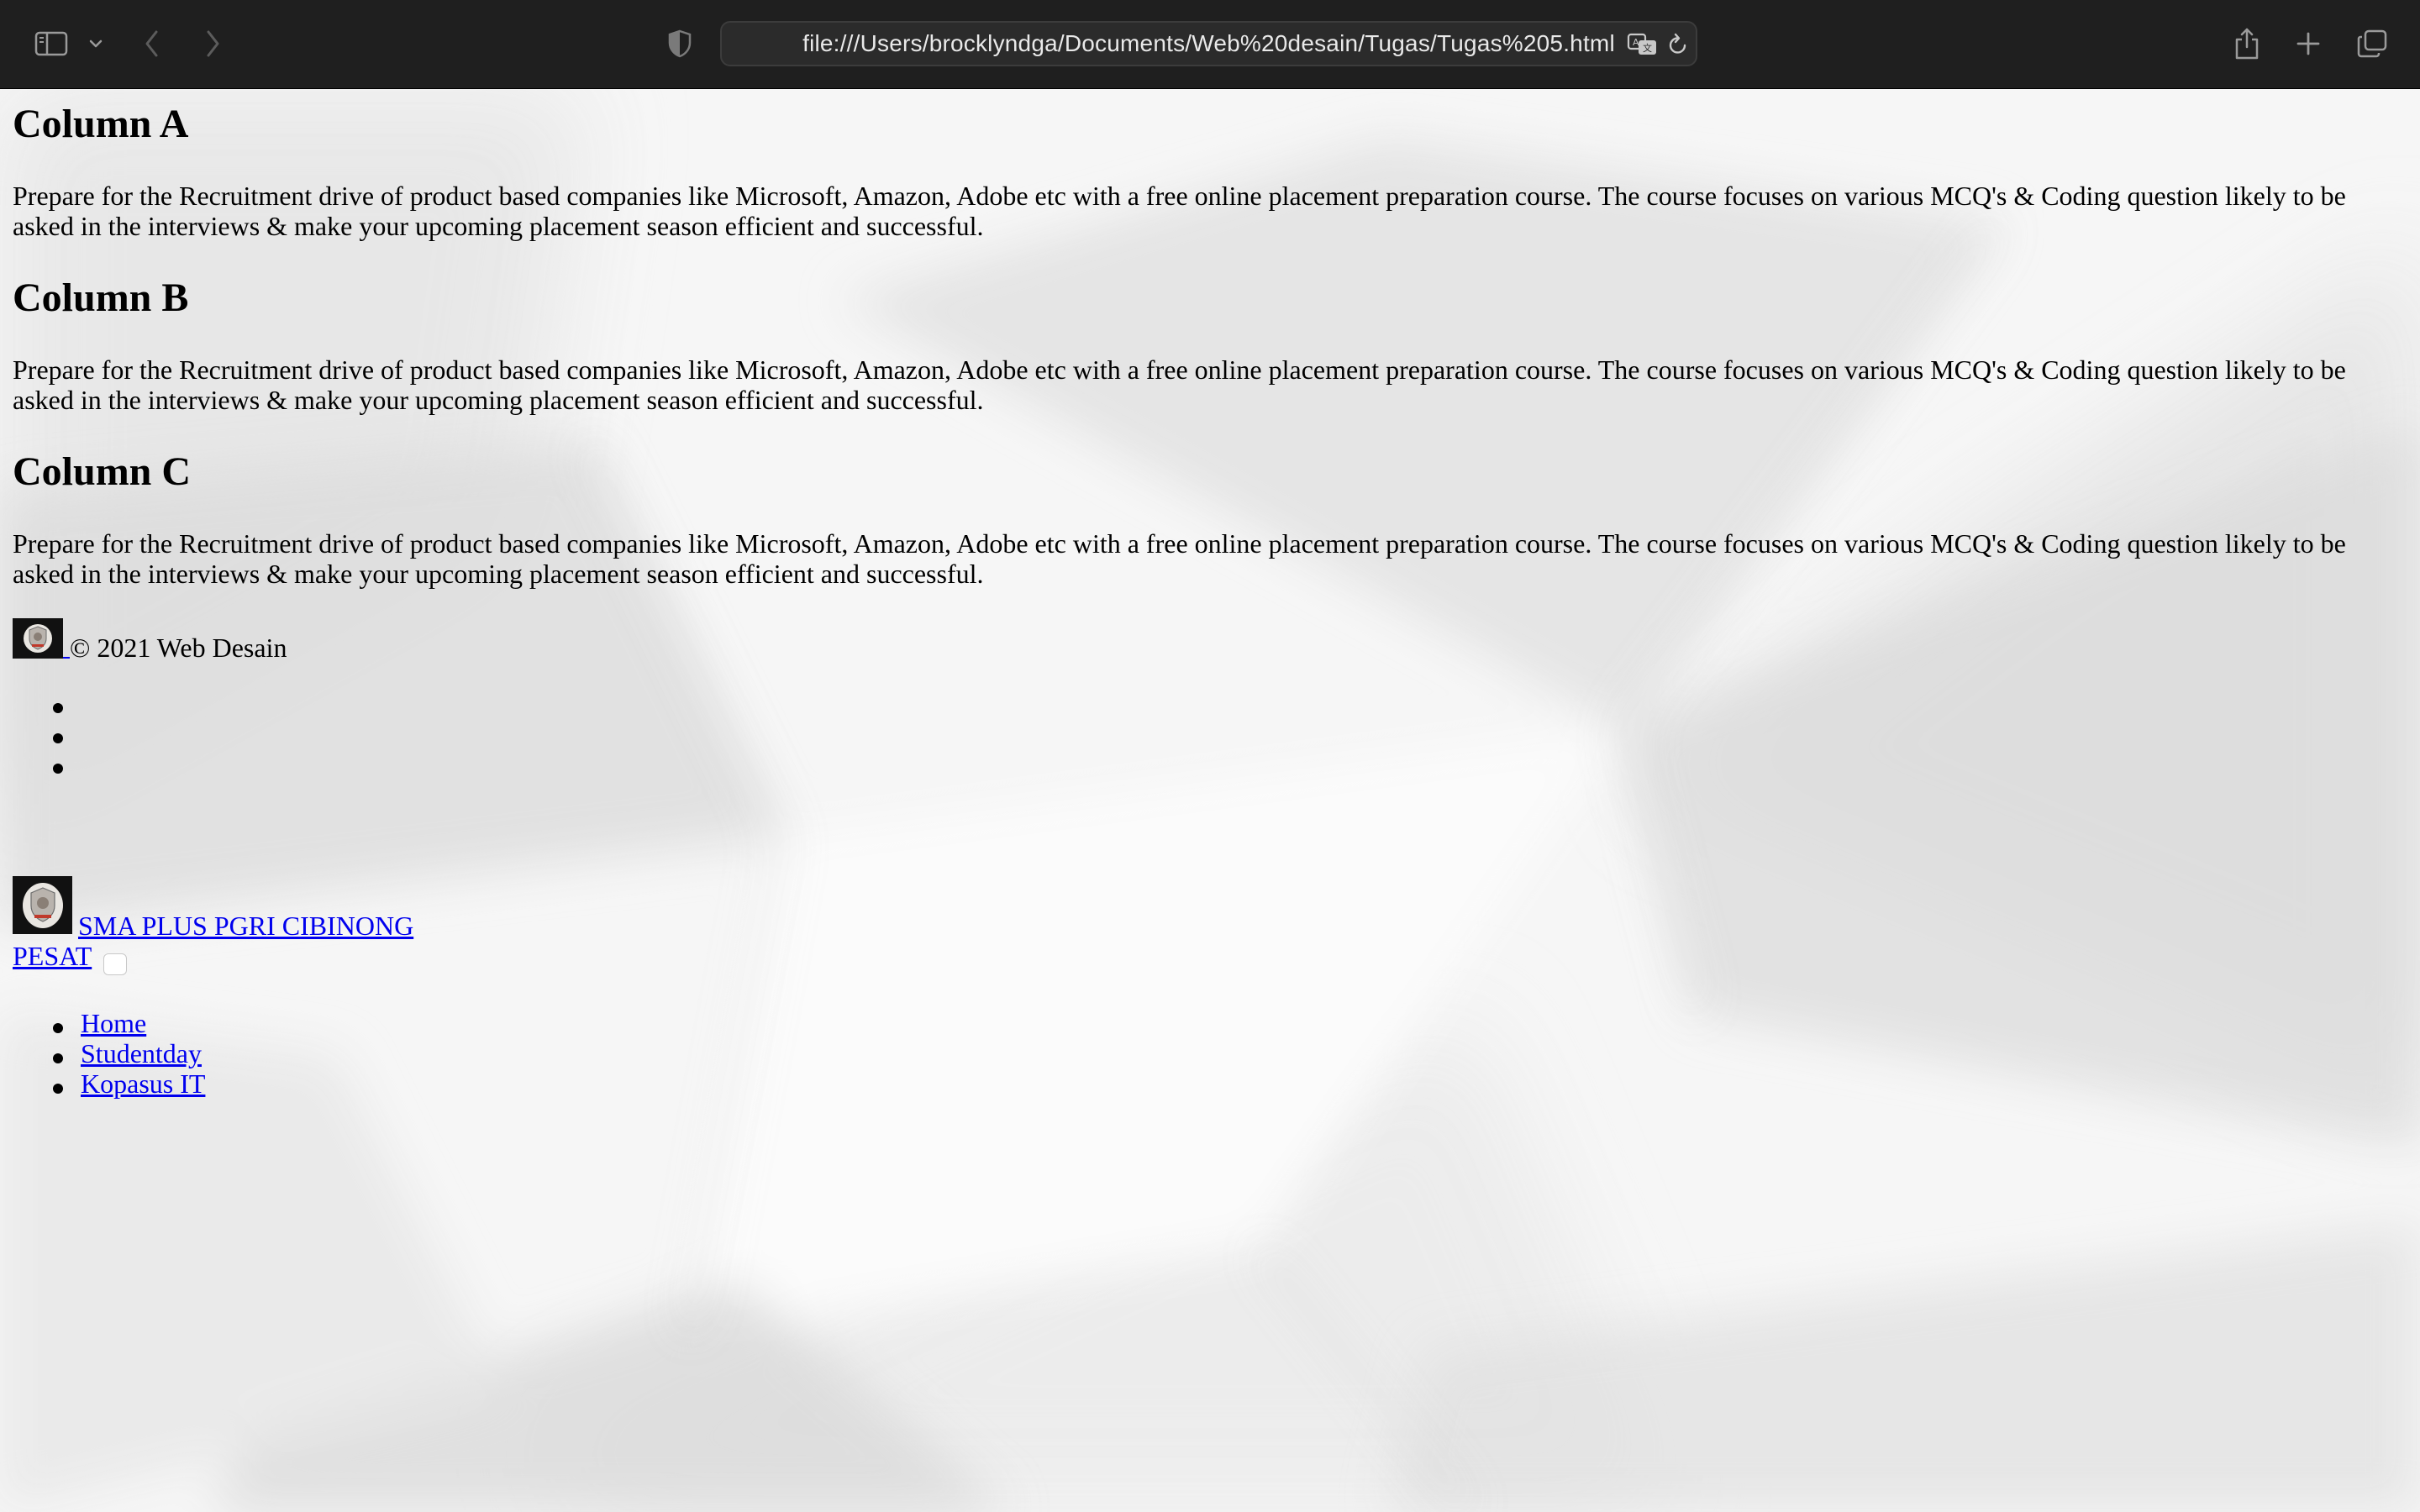 Image resolution: width=2420 pixels, height=1512 pixels. Describe the element at coordinates (178, 648) in the screenshot. I see `copyright-text: © 2021 Web Desain` at that location.